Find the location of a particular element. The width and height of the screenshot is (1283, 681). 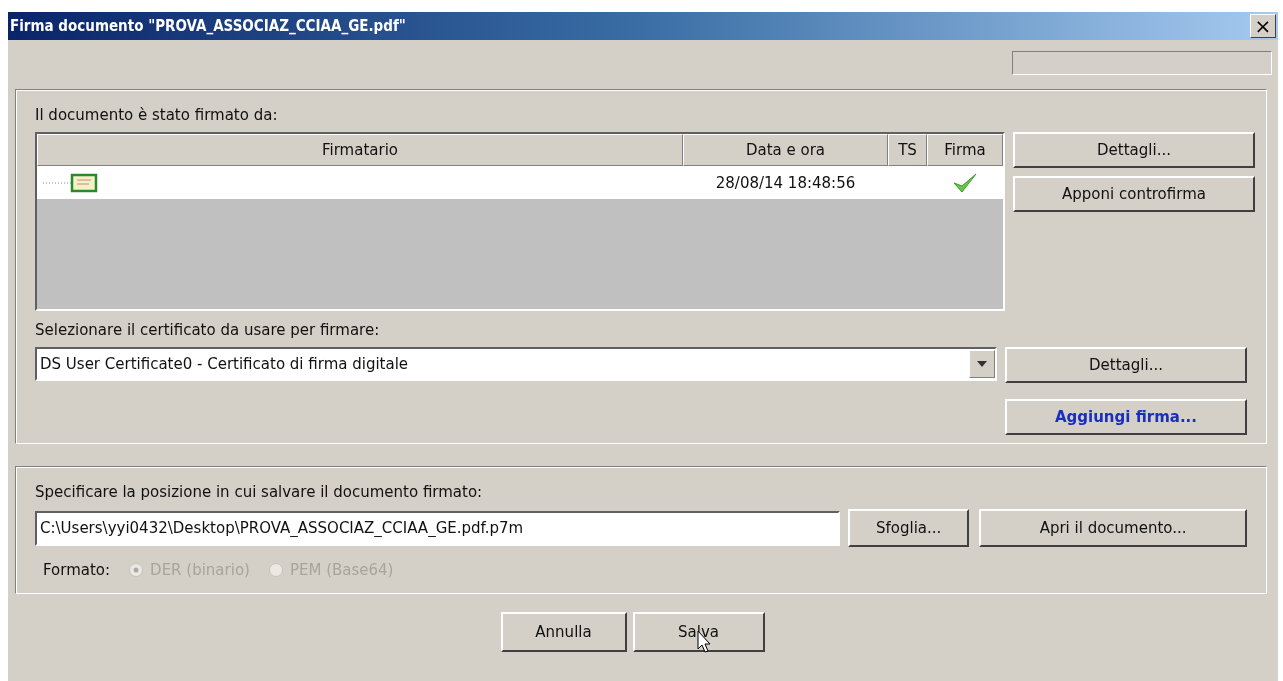

close-button: × is located at coordinates (1263, 26).